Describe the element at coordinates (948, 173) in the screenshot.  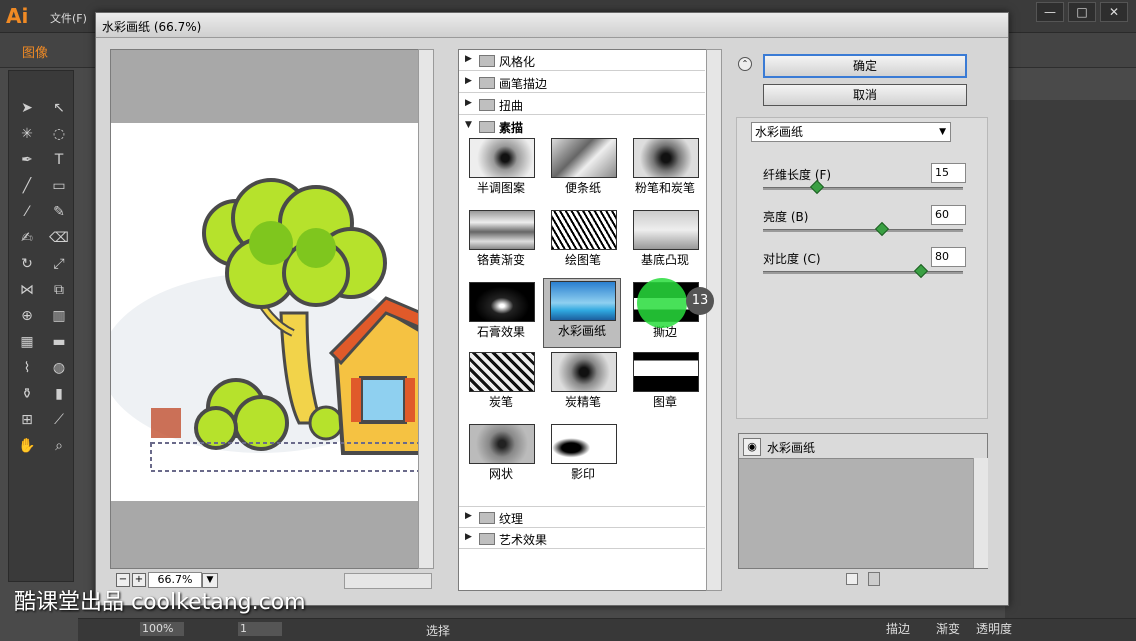
I see `param-value-input: 15` at that location.